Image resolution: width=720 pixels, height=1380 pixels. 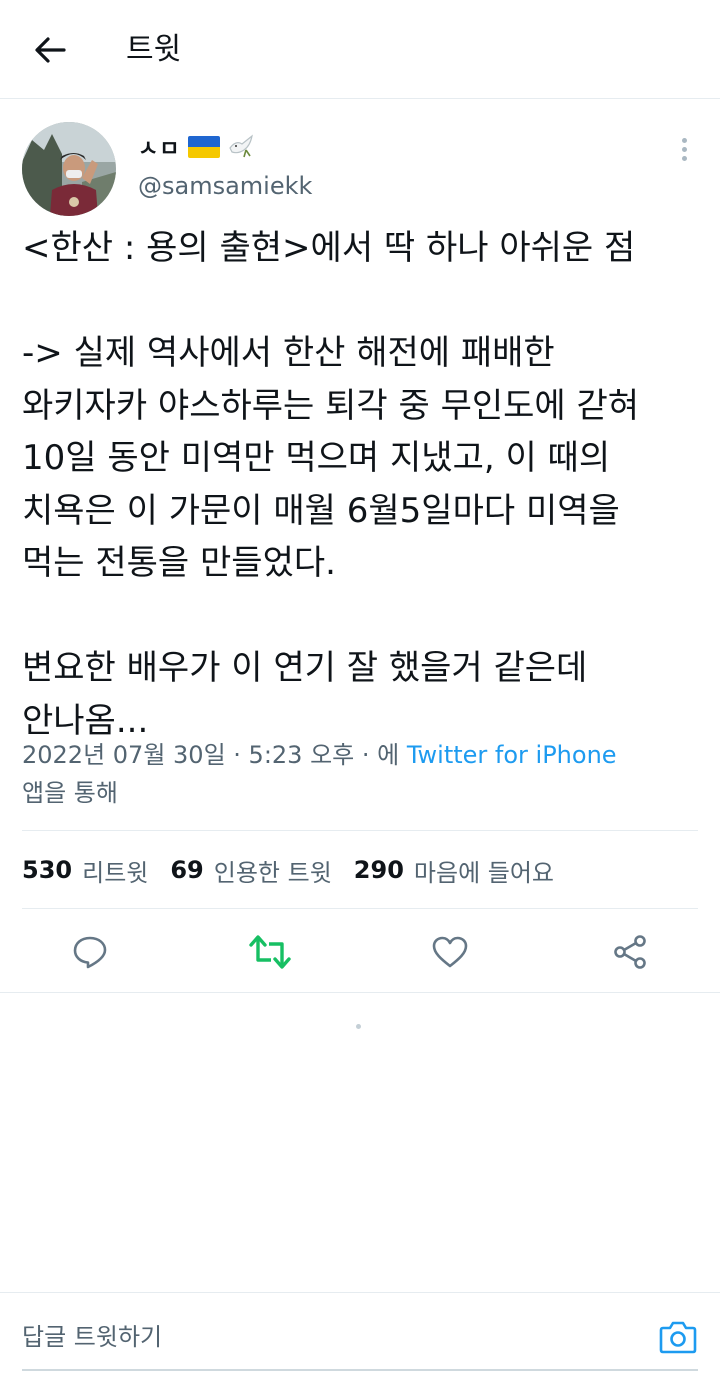 I want to click on tweet-time: 5:23 오후, so click(x=302, y=755).